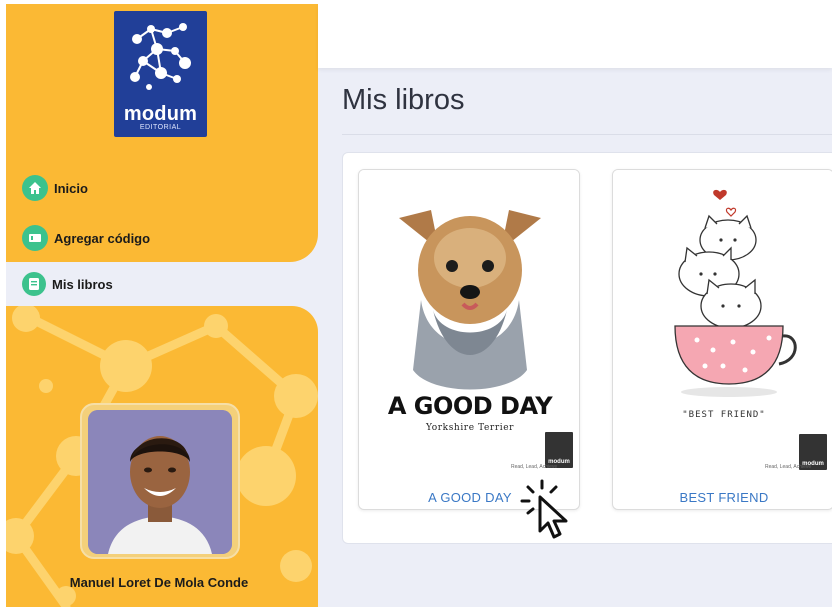 The height and width of the screenshot is (611, 832). I want to click on brand-logo: modum EDITORIAL, so click(160, 74).